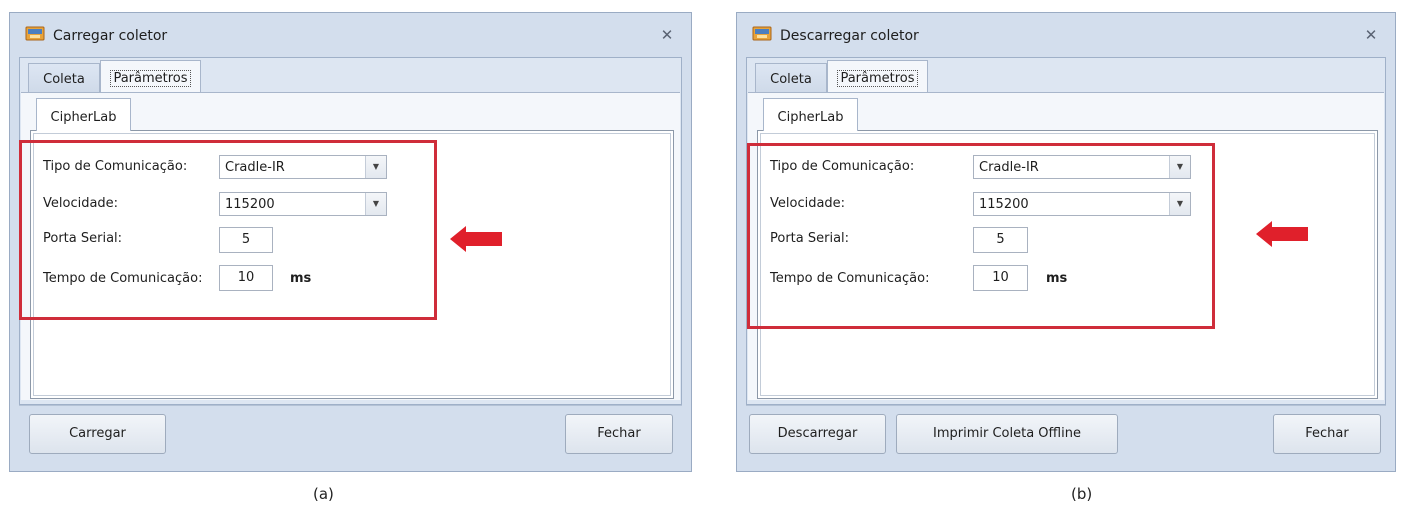 The image size is (1406, 505). Describe the element at coordinates (97, 434) in the screenshot. I see `carregar-button: Carregar` at that location.